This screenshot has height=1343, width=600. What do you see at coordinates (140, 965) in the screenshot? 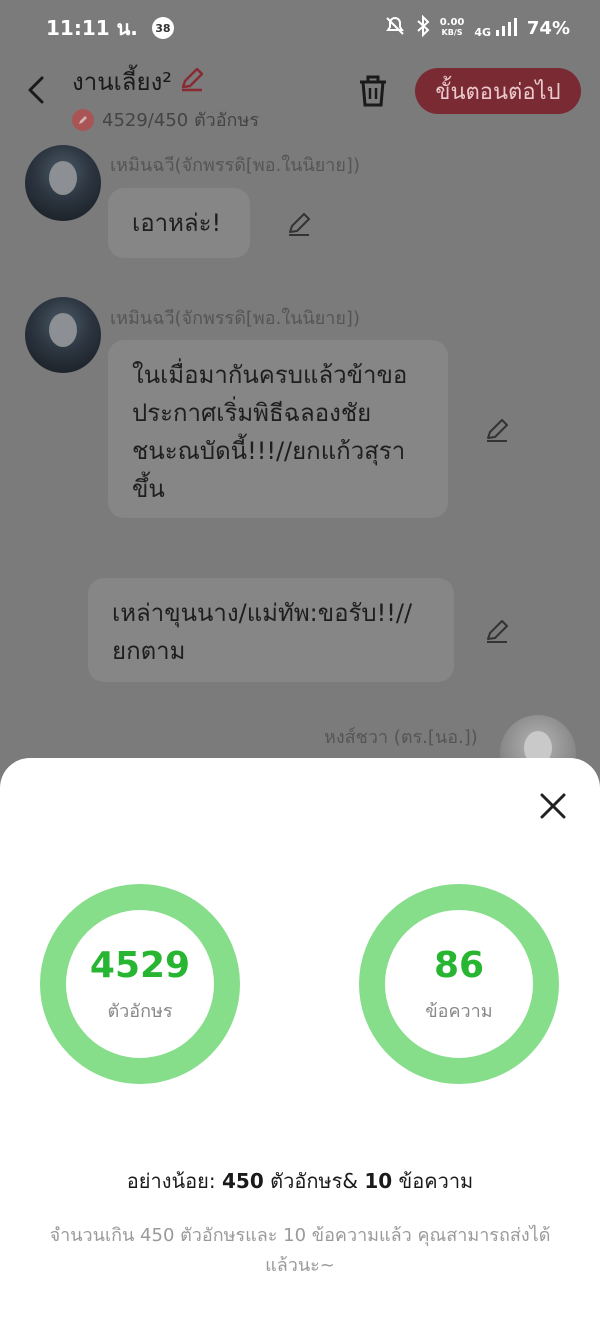
I see `character-count-value: 4529` at bounding box center [140, 965].